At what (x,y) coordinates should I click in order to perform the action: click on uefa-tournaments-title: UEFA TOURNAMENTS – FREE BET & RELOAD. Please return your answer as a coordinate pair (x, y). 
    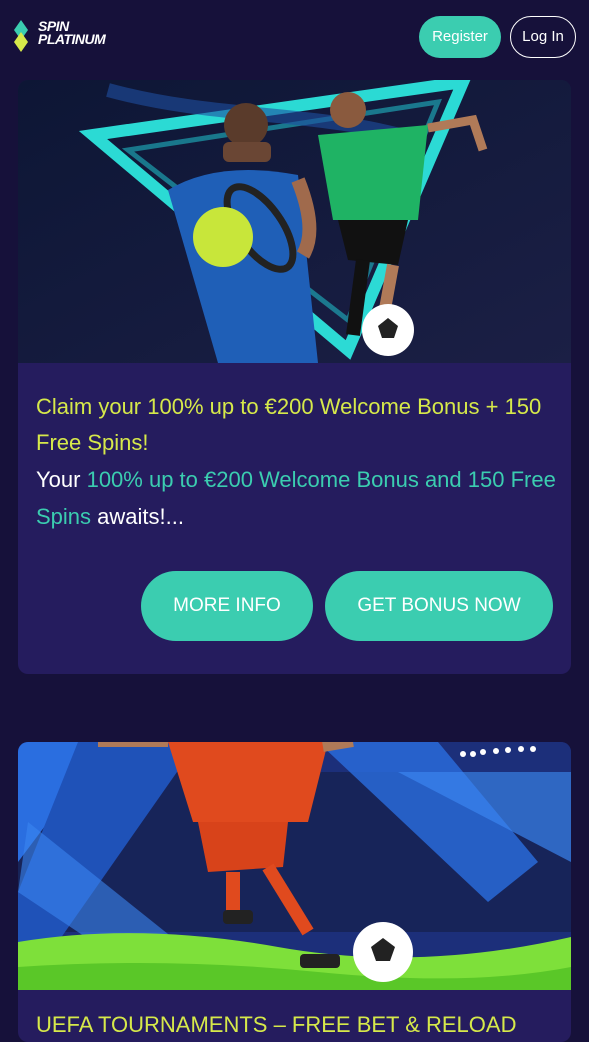
    Looking at the image, I should click on (276, 1024).